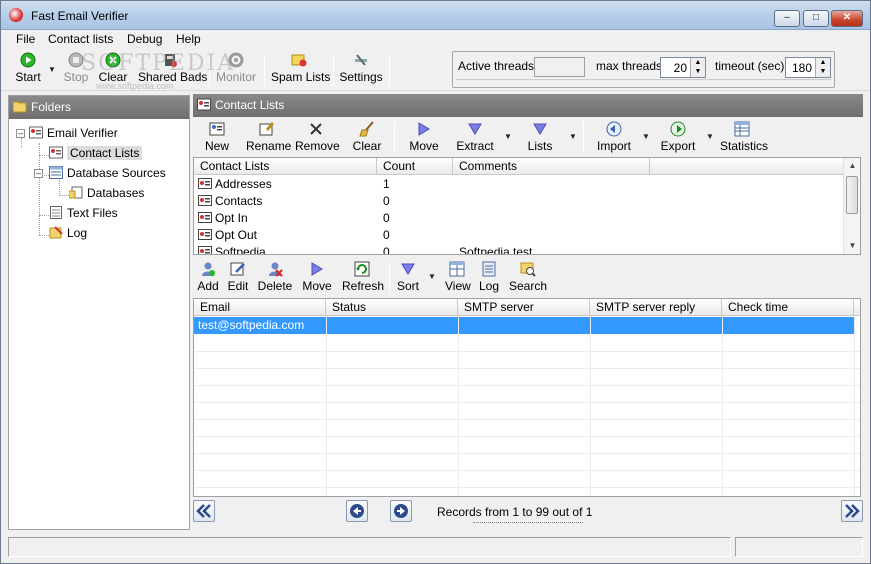 The image size is (871, 564). I want to click on maximize-button: □, so click(816, 18).